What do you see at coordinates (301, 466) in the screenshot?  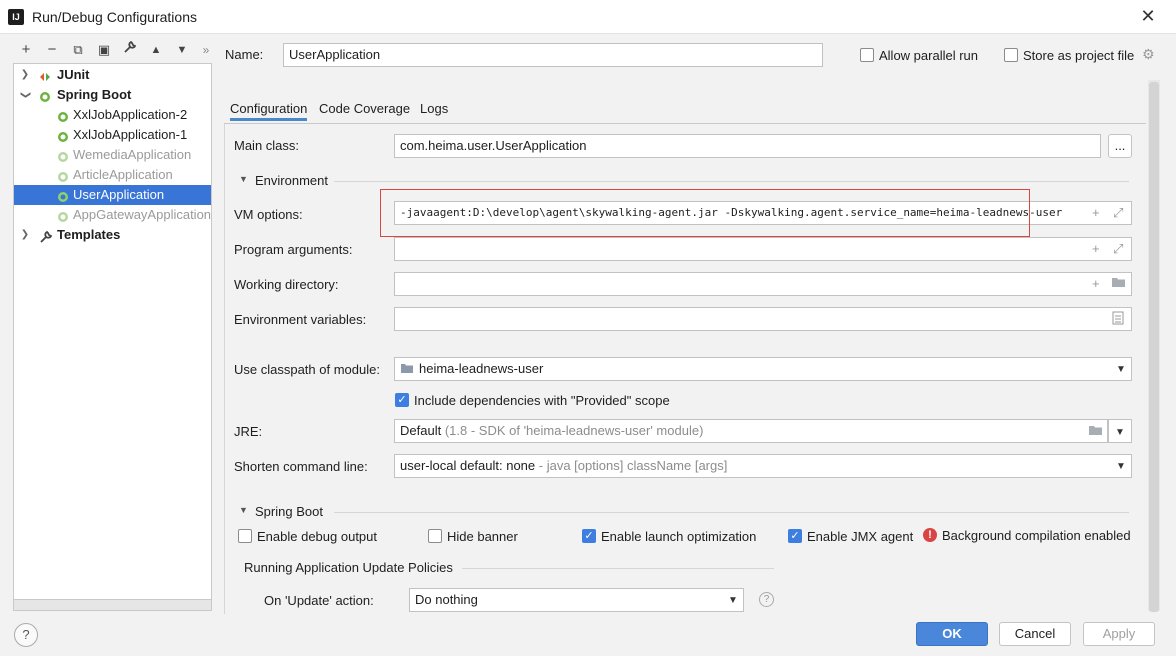 I see `shorten-command-line-label: Shorten command line:` at bounding box center [301, 466].